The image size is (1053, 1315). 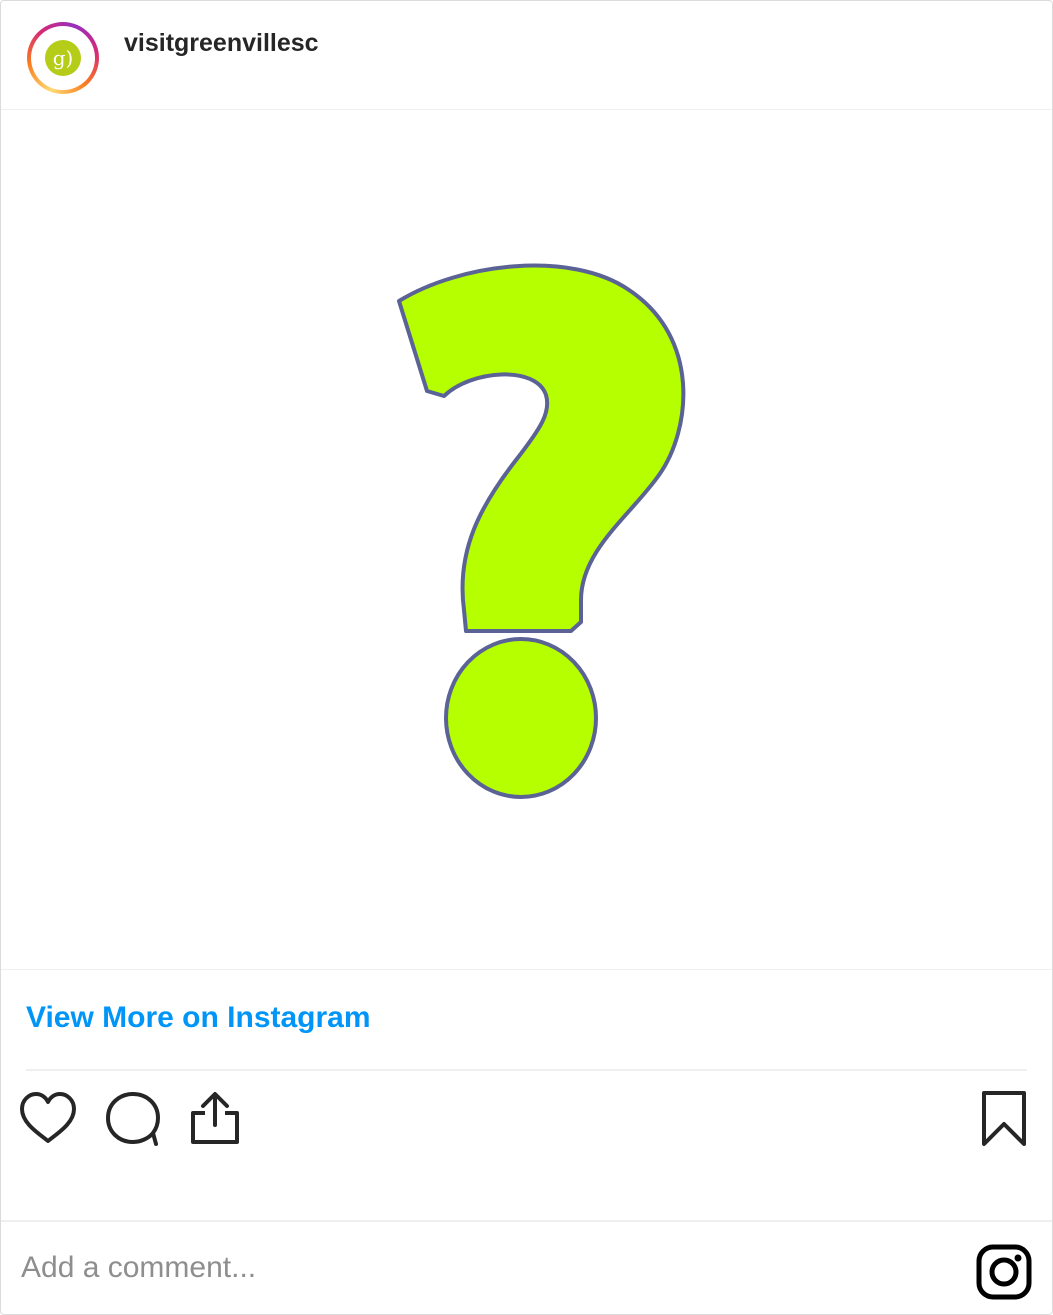 What do you see at coordinates (526, 55) in the screenshot?
I see `post-header: g) visitgreenvillesc` at bounding box center [526, 55].